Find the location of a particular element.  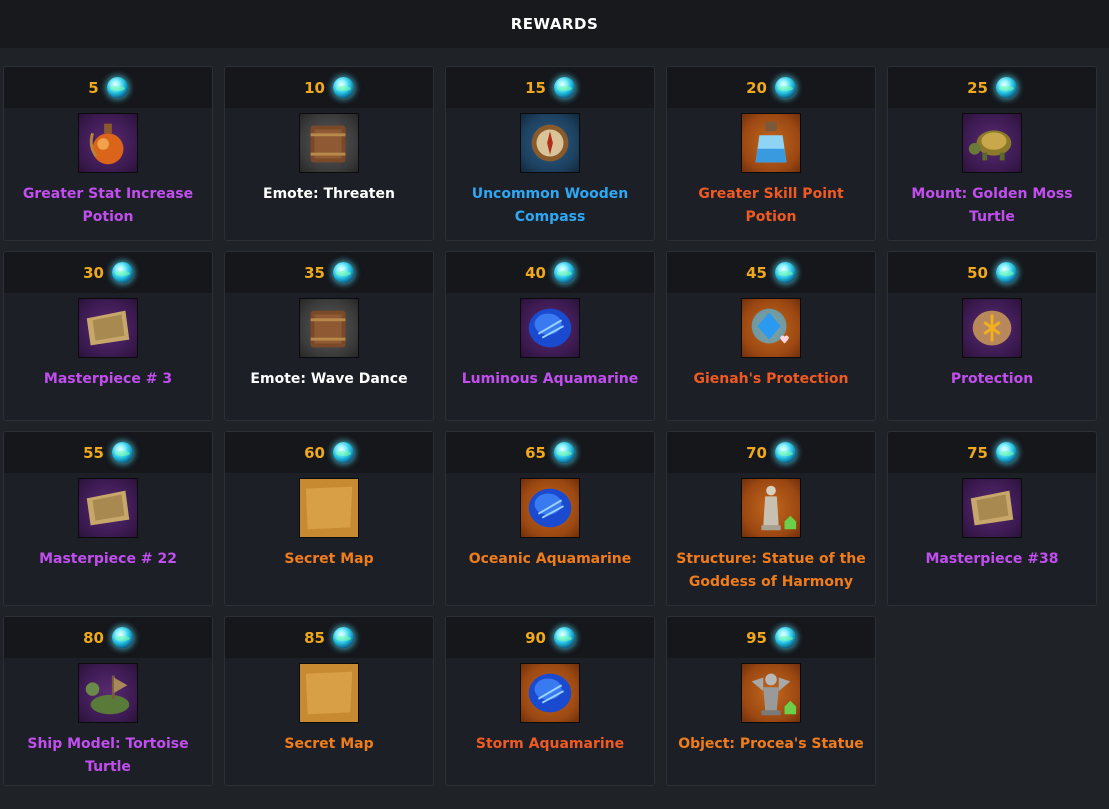

reward-tier-header: 70 is located at coordinates (771, 452).